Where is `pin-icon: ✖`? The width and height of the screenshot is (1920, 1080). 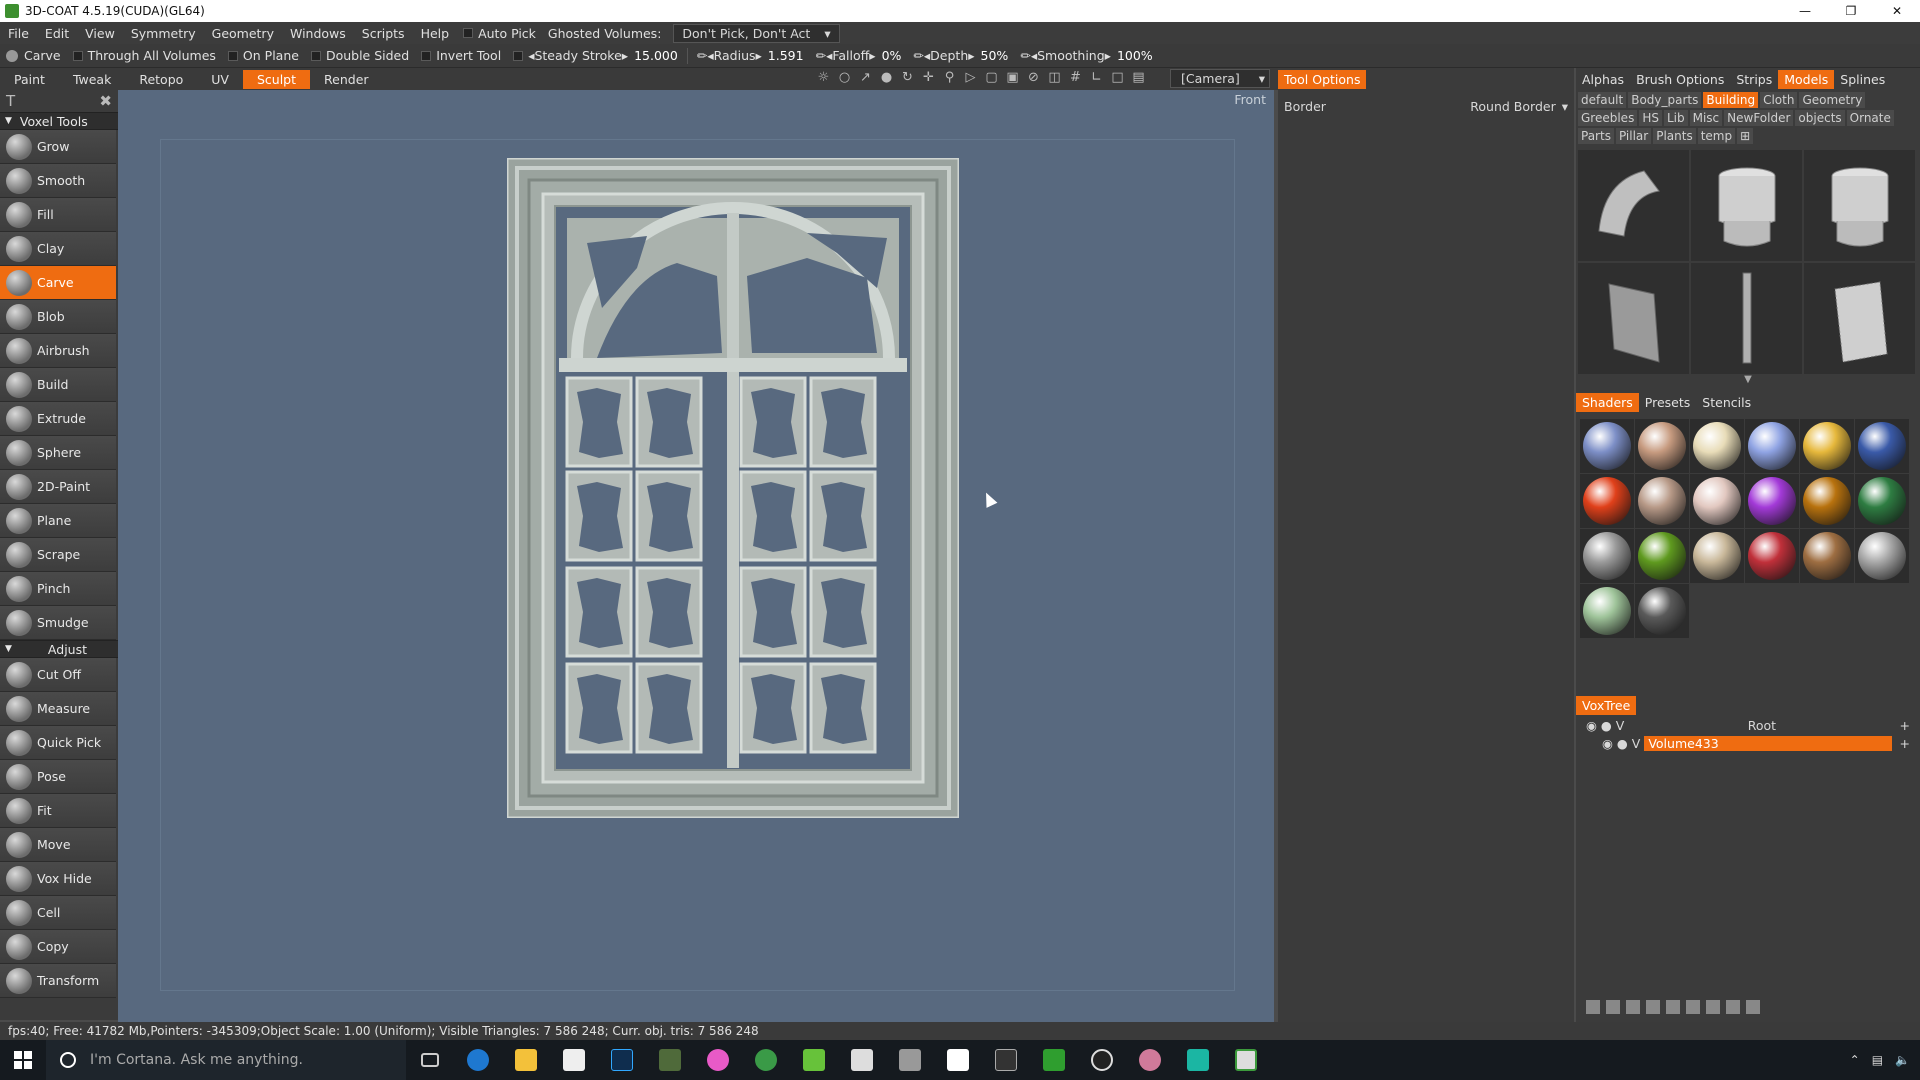
pin-icon: ✖ is located at coordinates (105, 101).